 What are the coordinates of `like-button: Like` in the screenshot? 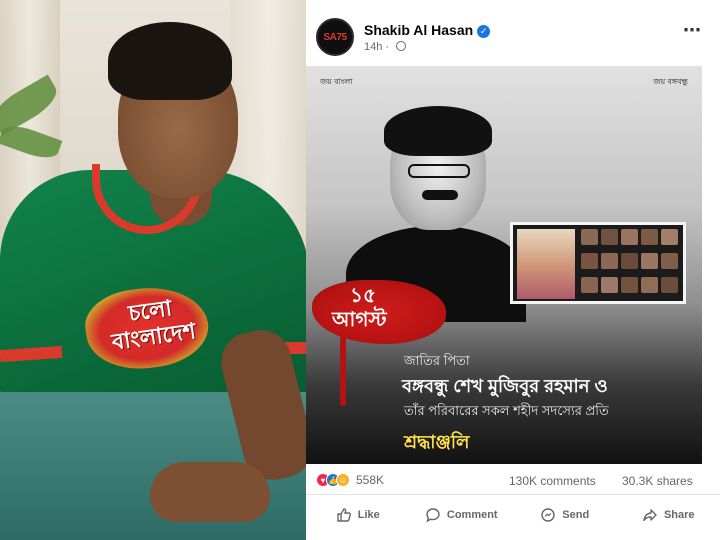 It's located at (358, 515).